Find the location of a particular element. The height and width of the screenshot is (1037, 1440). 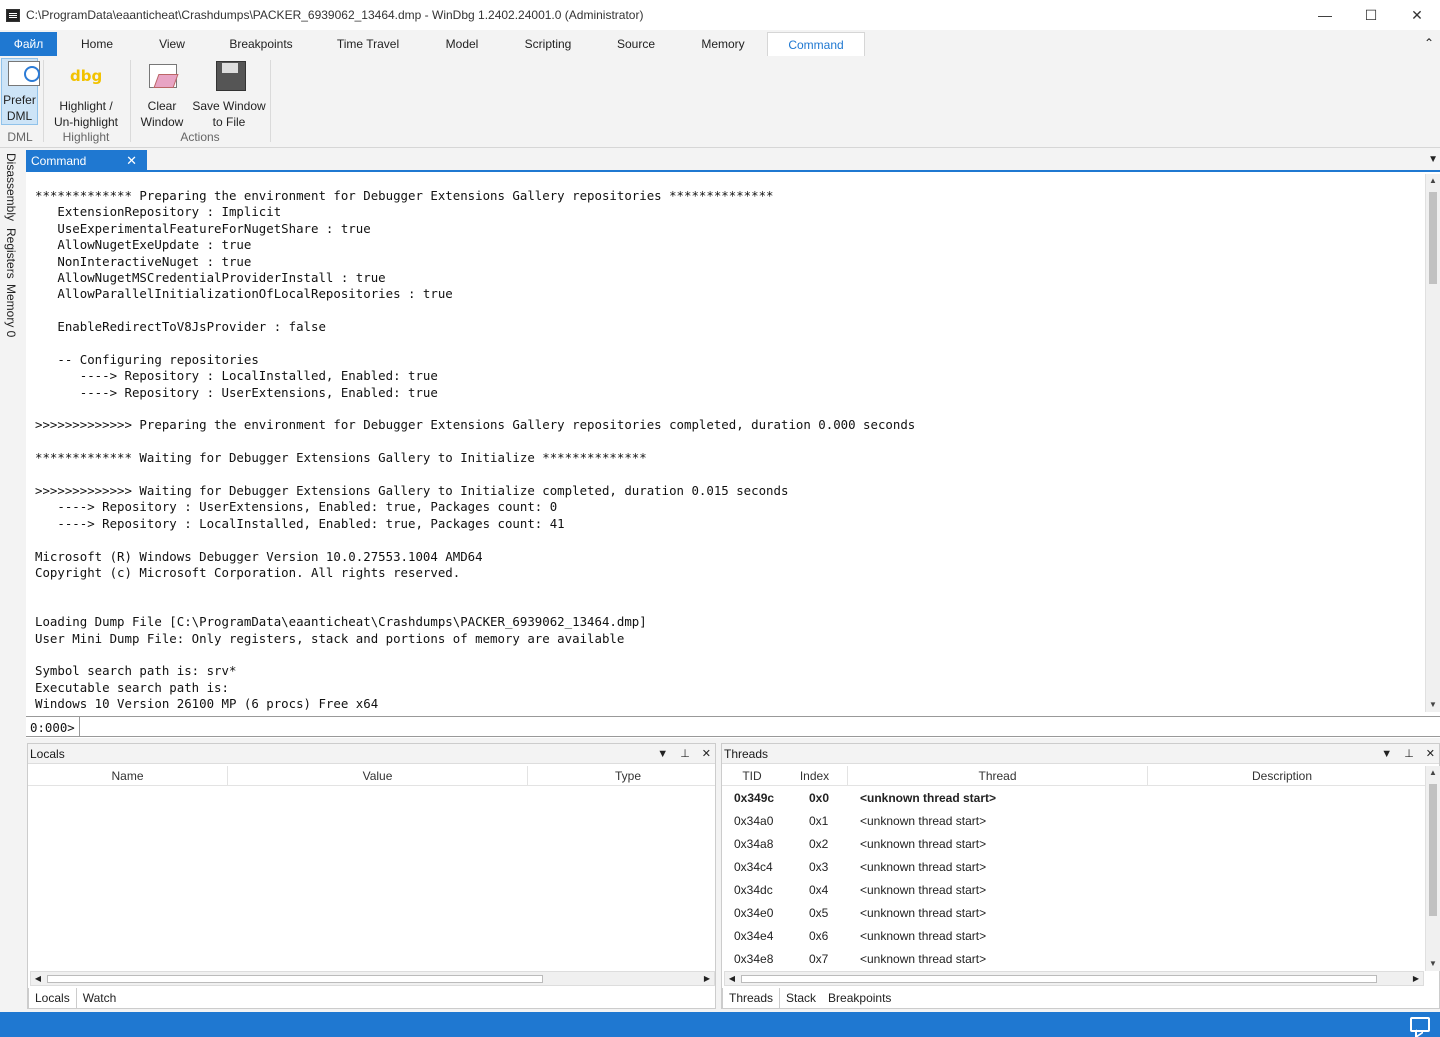

group-highlight: dbg Highlight / Un-highlight Highlight is located at coordinates (86, 102).